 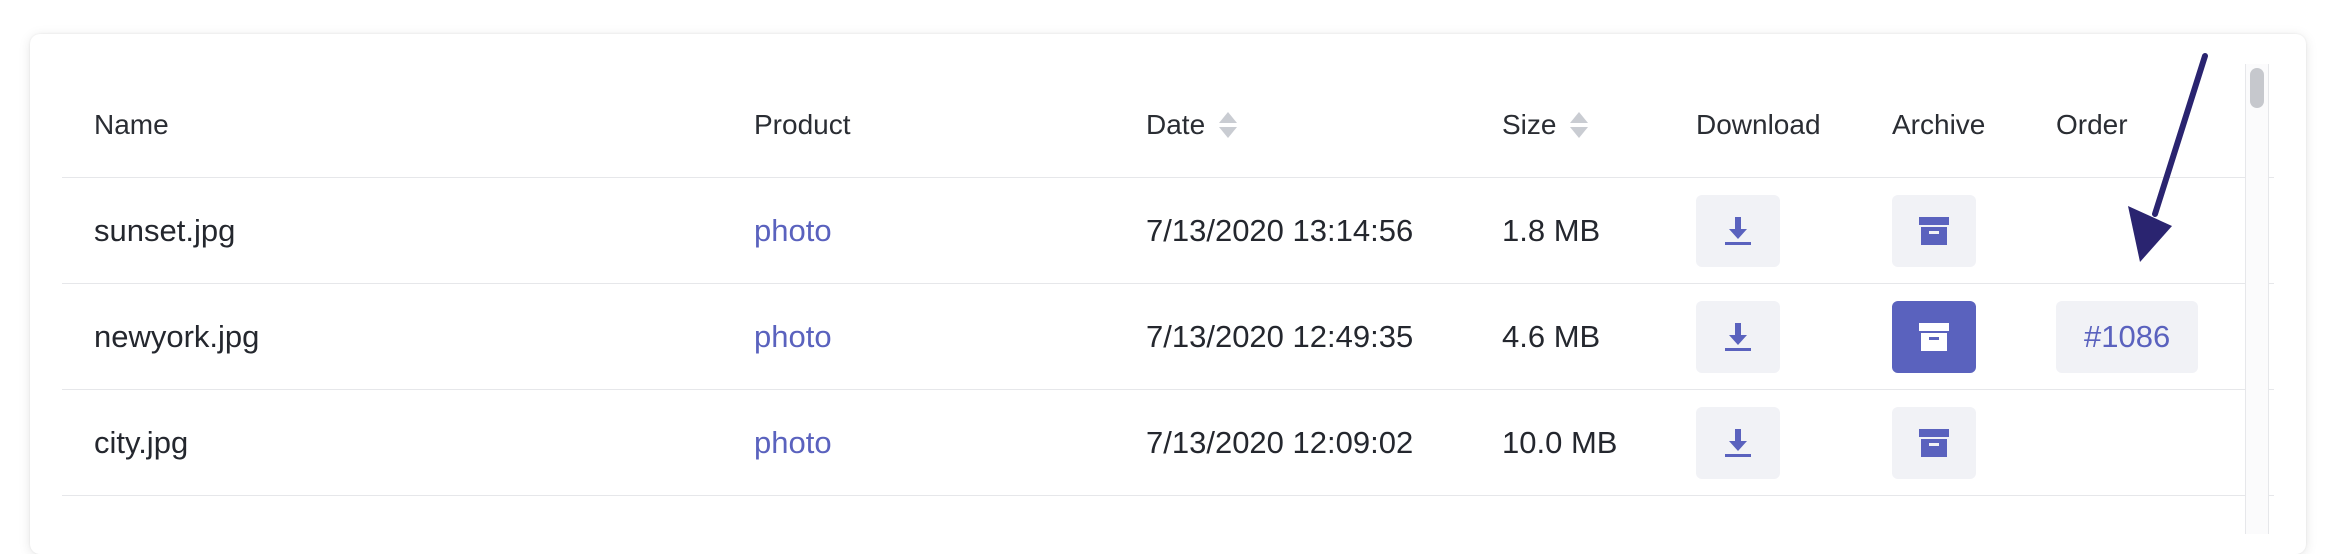 What do you see at coordinates (1529, 125) in the screenshot?
I see `header-size-label: Size` at bounding box center [1529, 125].